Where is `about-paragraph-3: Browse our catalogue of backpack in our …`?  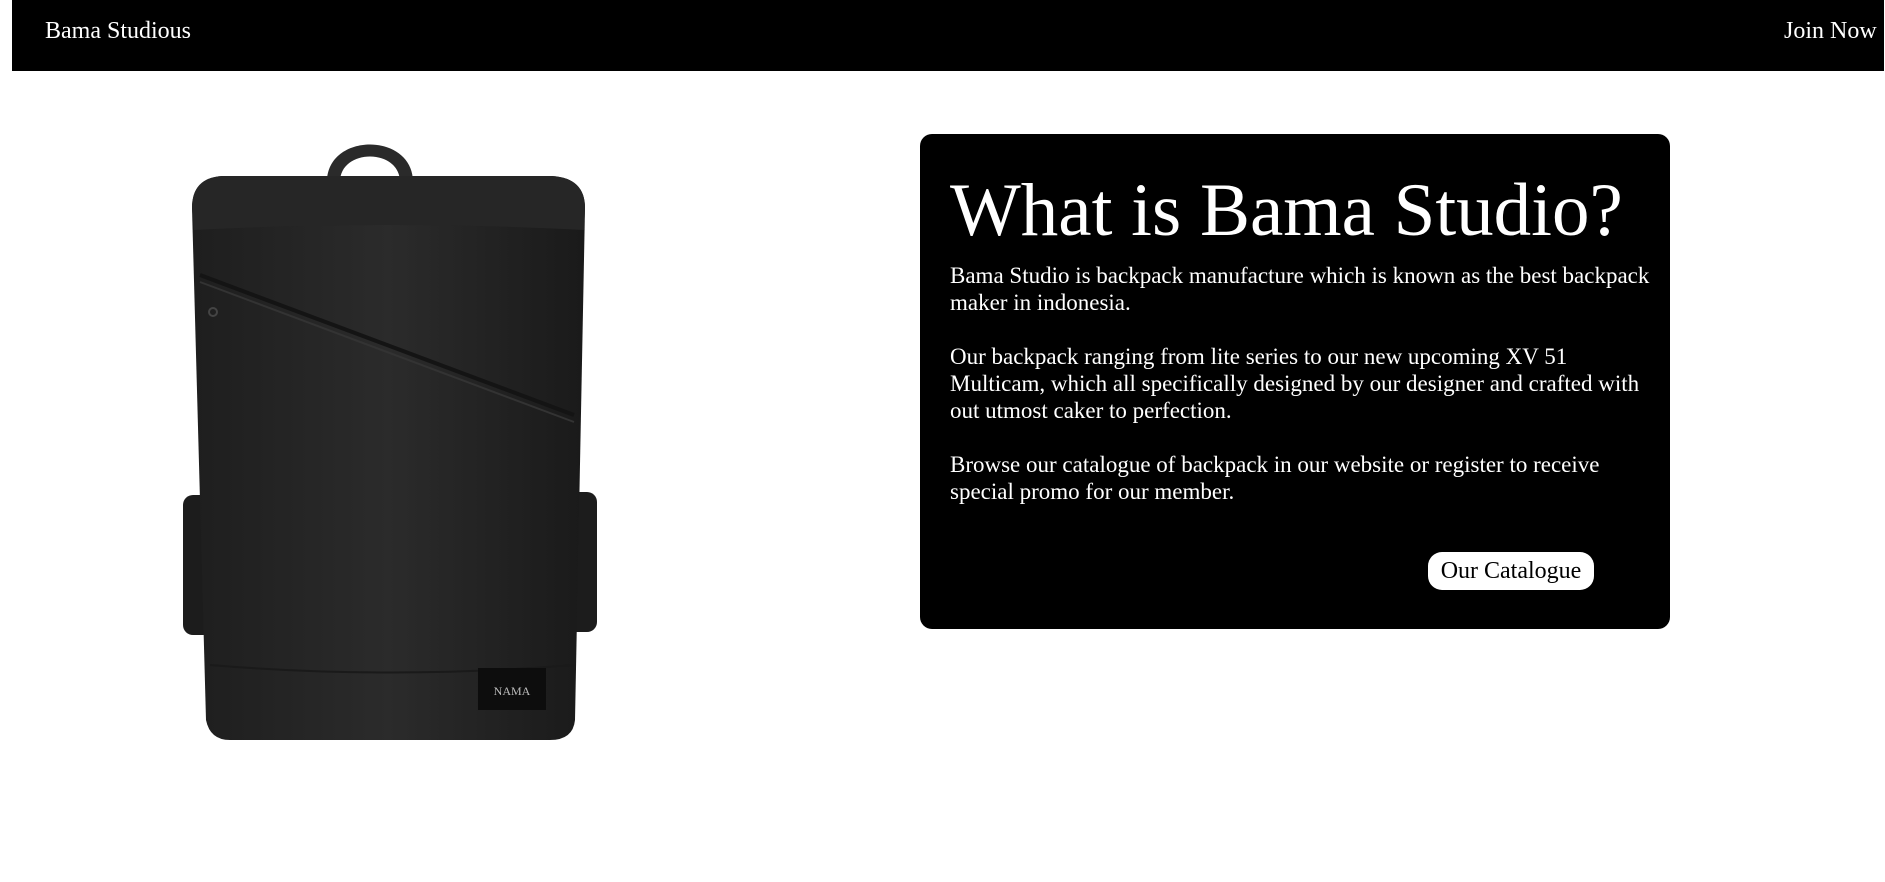 about-paragraph-3: Browse our catalogue of backpack in our … is located at coordinates (1275, 478).